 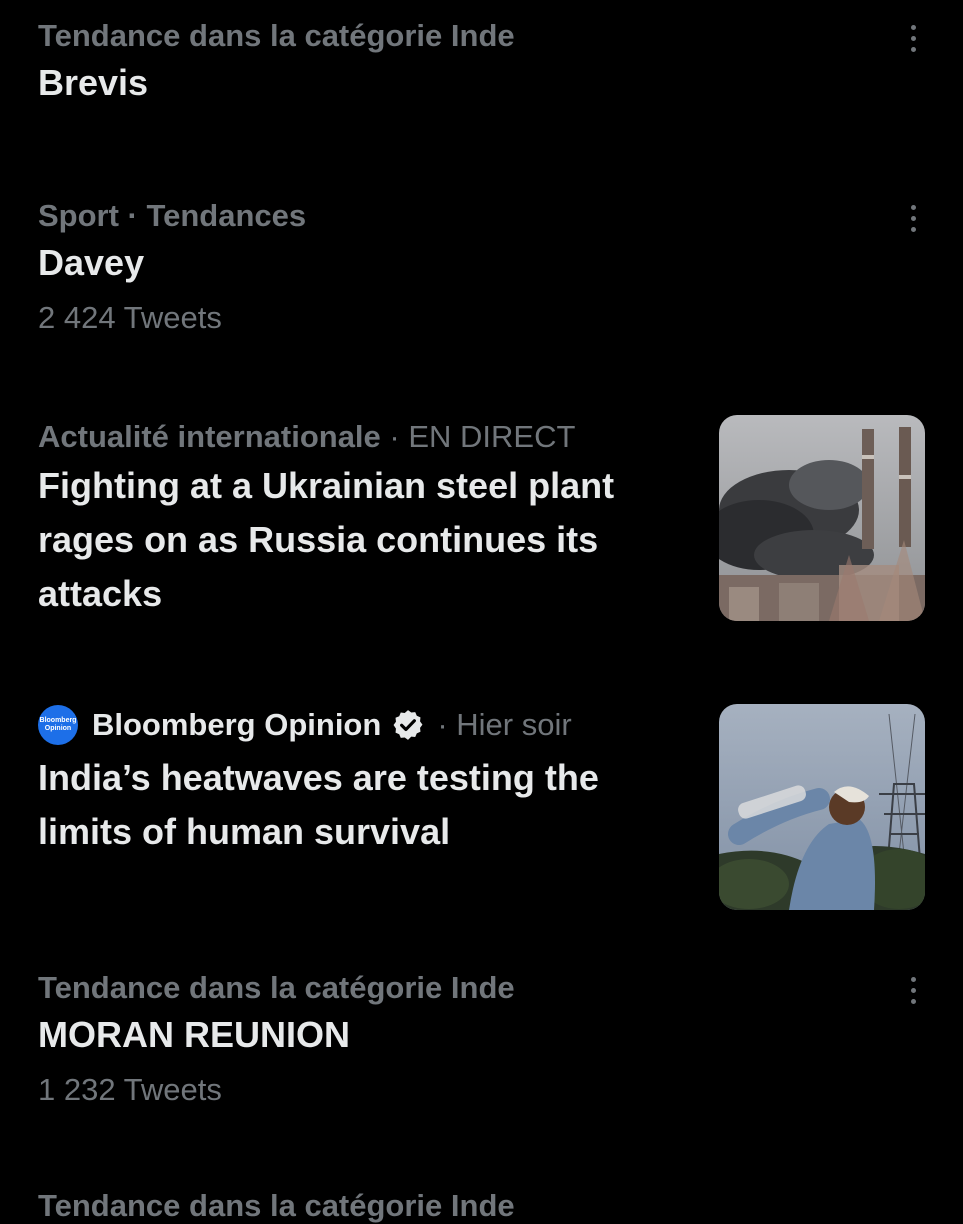 I want to click on trend-item-brevis: Tendance dans la catégorie Inde Brevis, so click(x=481, y=63).